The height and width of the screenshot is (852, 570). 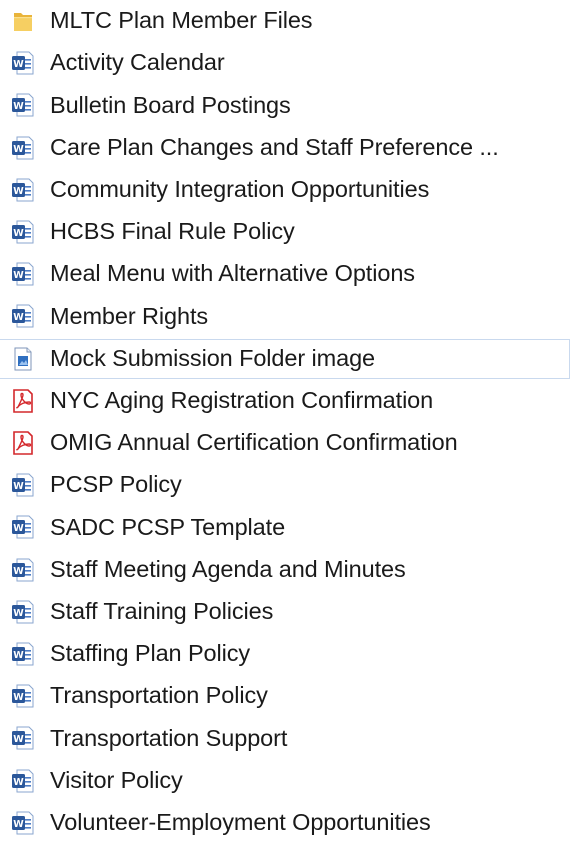 What do you see at coordinates (285, 63) in the screenshot?
I see `file-item: W Activity Calendar` at bounding box center [285, 63].